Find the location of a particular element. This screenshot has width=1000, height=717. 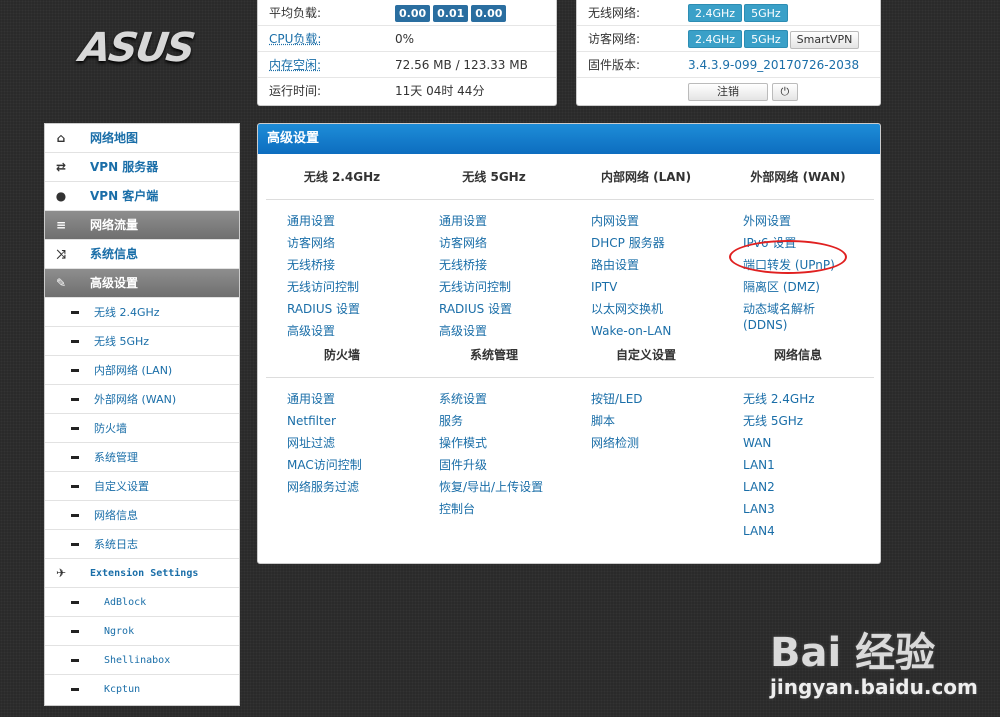

sidebar-item-traffic: ≡ 网络流量 is located at coordinates (142, 225).